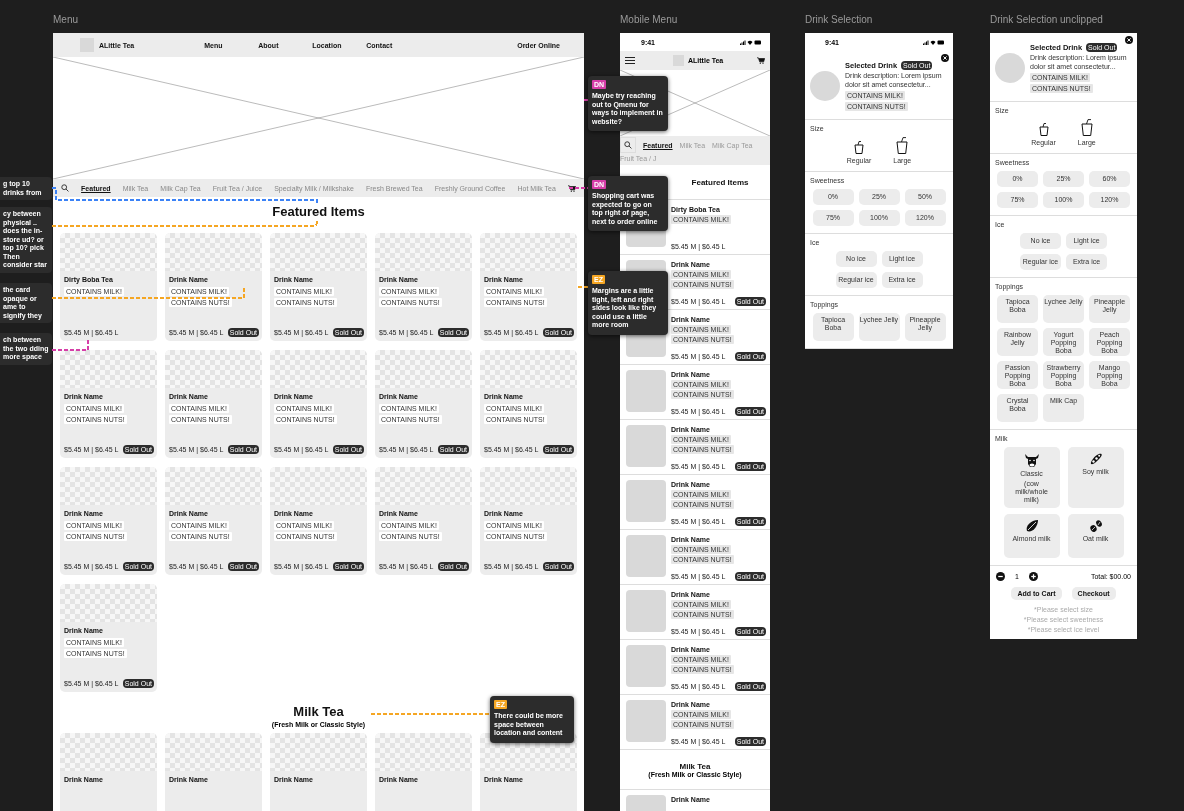 The image size is (1184, 811). Describe the element at coordinates (1047, 20) in the screenshot. I see `frame-label: Drink Selection unclipped` at that location.